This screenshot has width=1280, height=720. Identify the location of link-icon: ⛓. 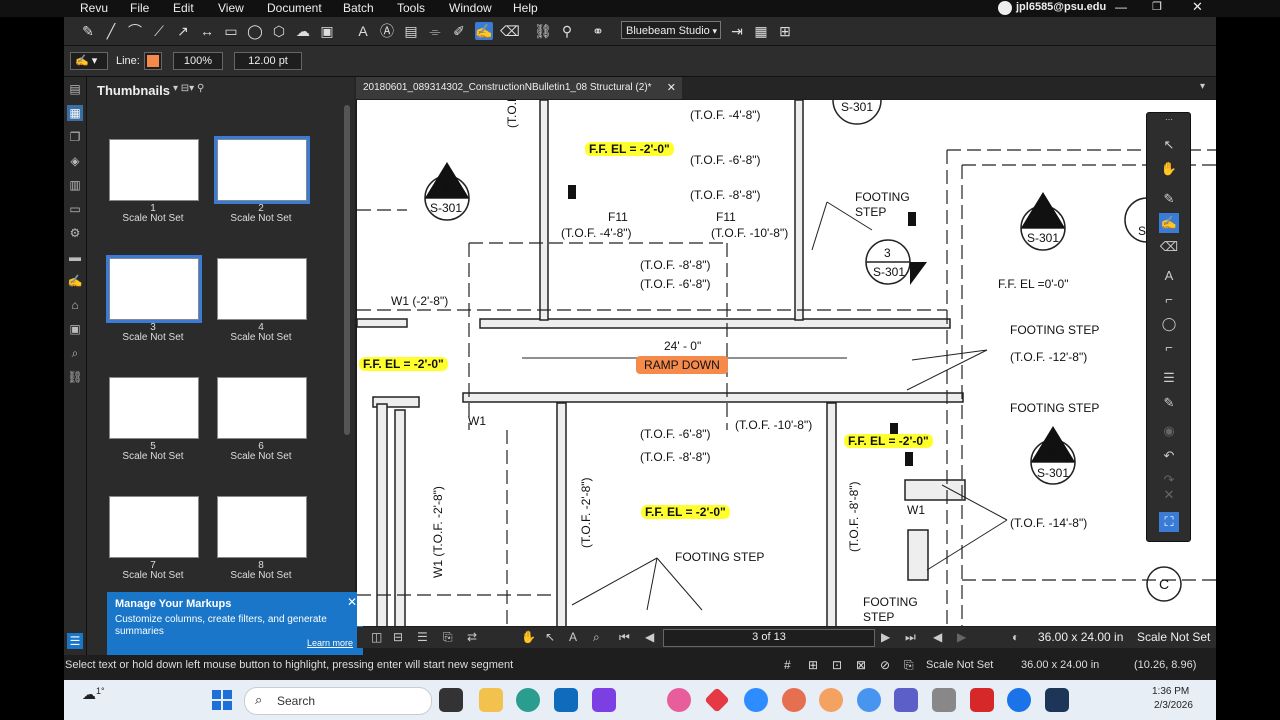
(543, 31).